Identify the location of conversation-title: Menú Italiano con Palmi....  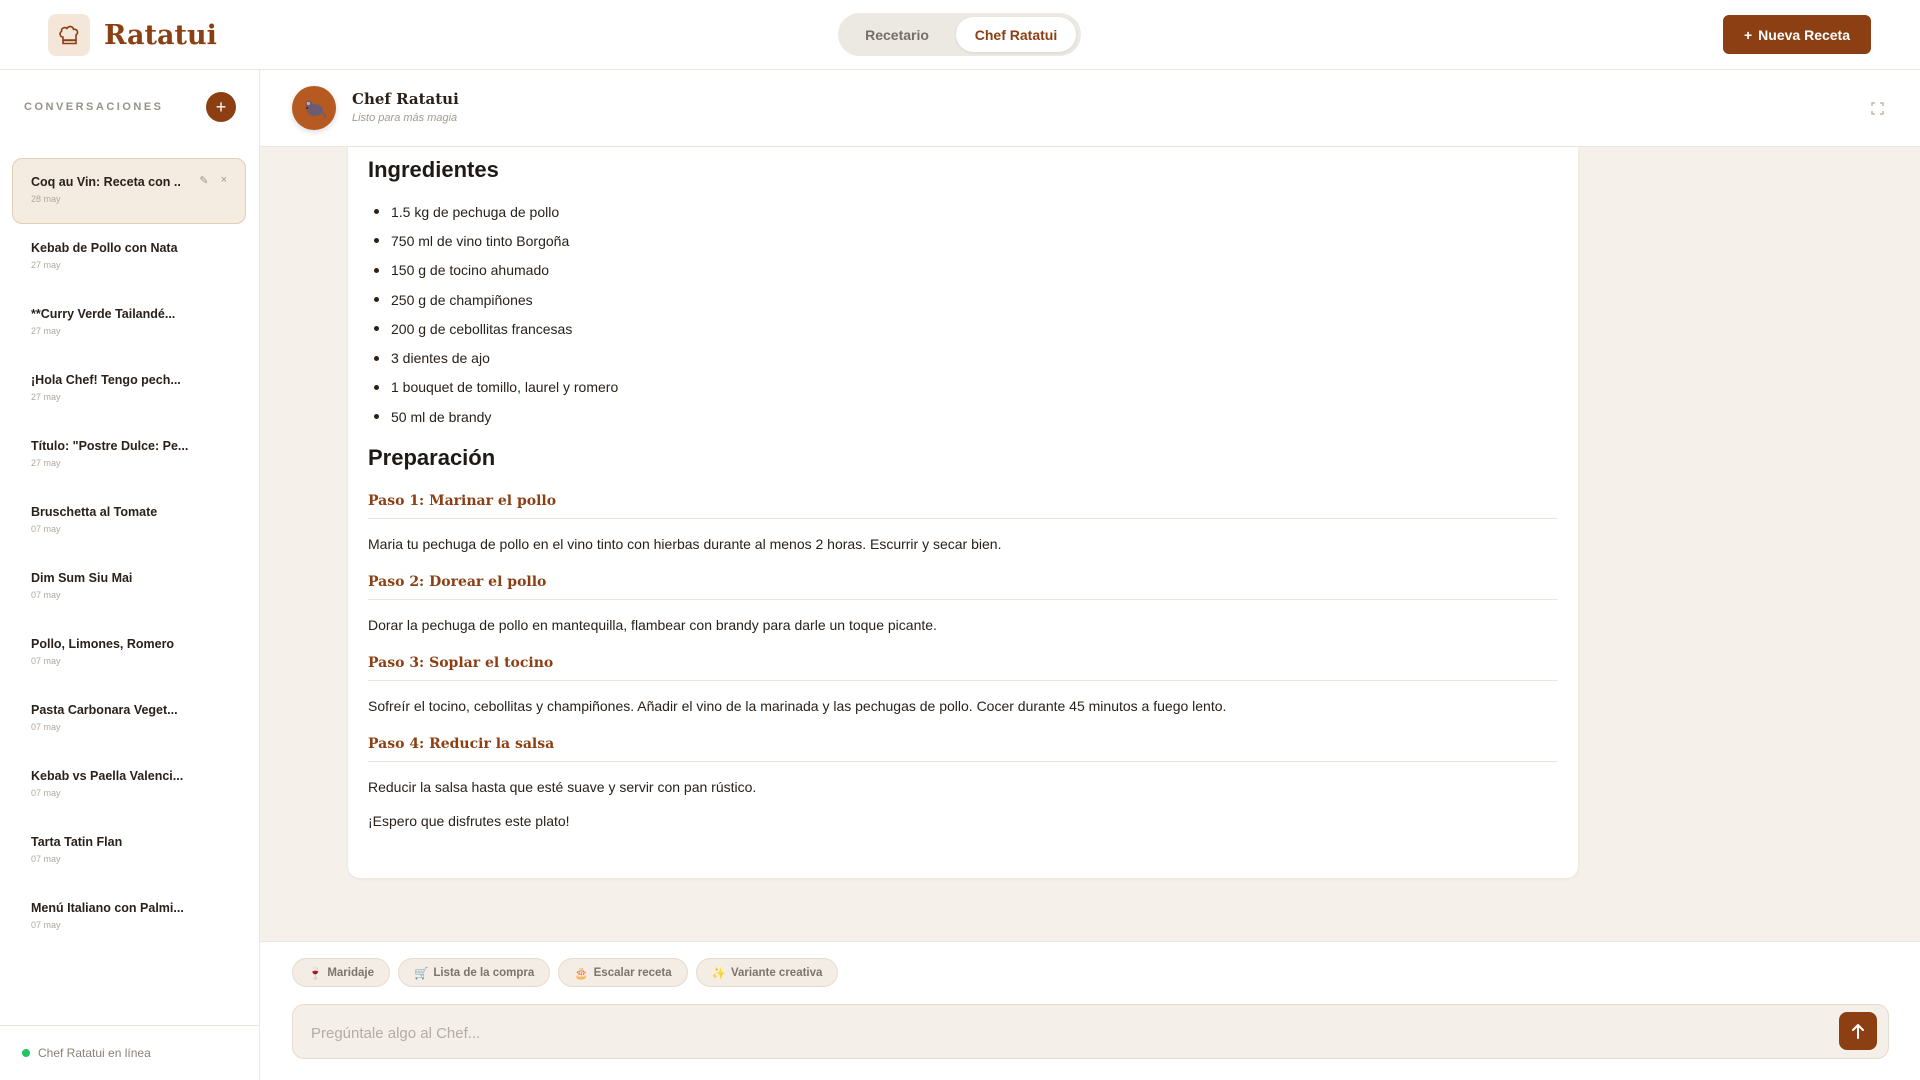
(107, 908).